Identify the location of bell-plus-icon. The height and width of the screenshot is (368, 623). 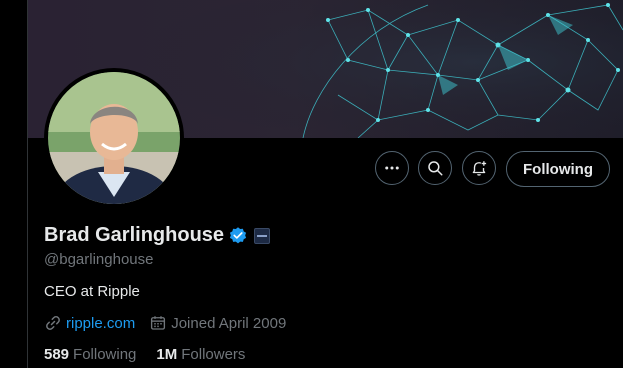
(479, 168).